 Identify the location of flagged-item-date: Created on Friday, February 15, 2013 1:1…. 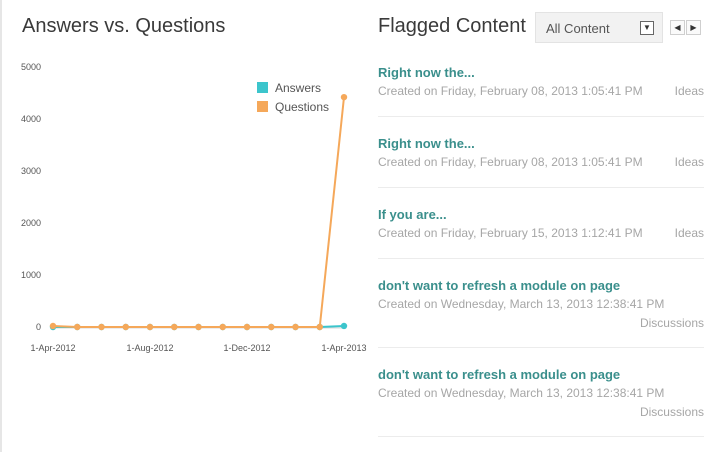
(510, 233).